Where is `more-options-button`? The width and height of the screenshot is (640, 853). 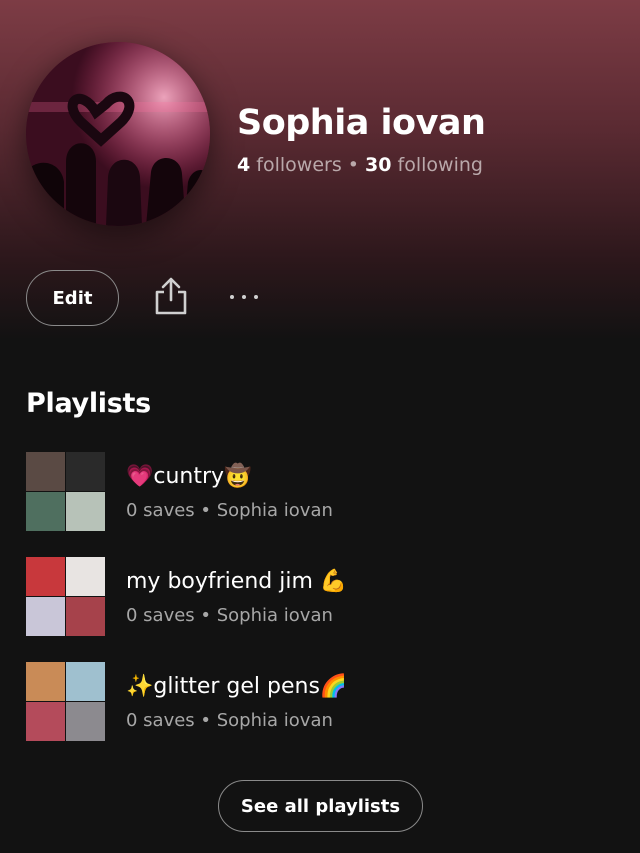 more-options-button is located at coordinates (244, 297).